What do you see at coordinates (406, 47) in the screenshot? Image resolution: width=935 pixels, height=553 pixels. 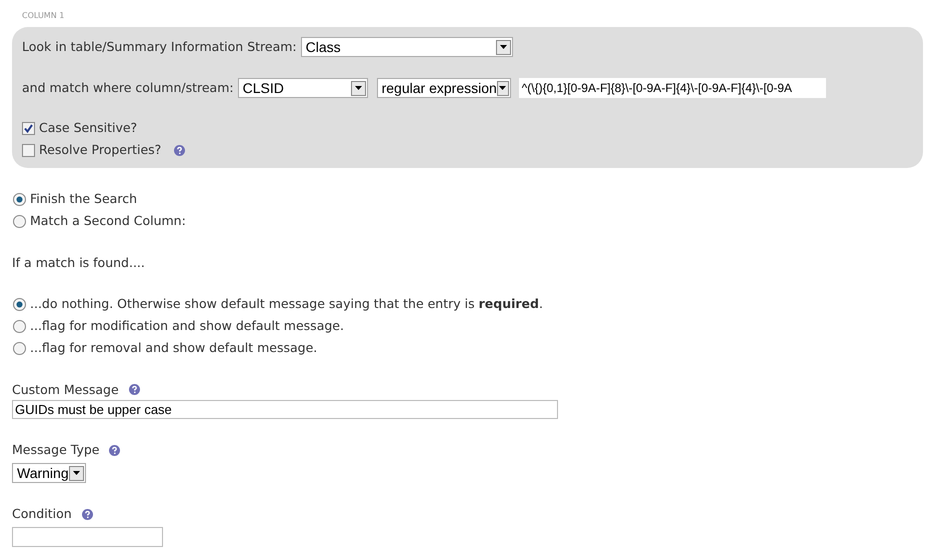 I see `dropdown-select: Class` at bounding box center [406, 47].